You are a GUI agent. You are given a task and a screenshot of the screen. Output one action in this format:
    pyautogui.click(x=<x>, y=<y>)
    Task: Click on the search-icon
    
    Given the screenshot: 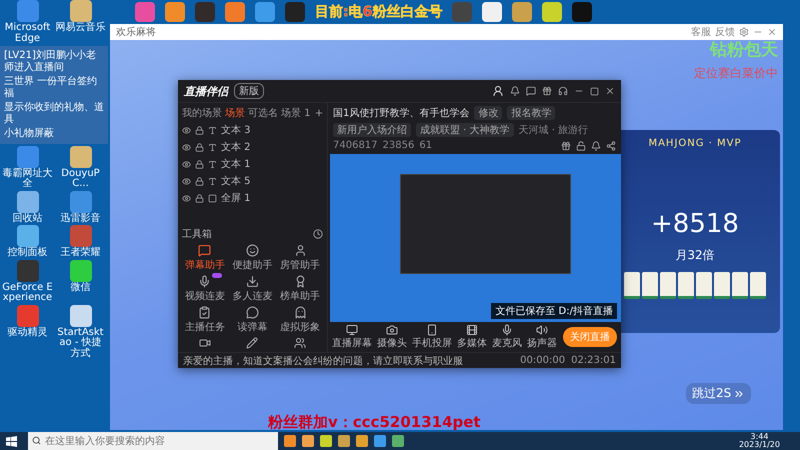 What is the action you would take?
    pyautogui.click(x=36, y=440)
    